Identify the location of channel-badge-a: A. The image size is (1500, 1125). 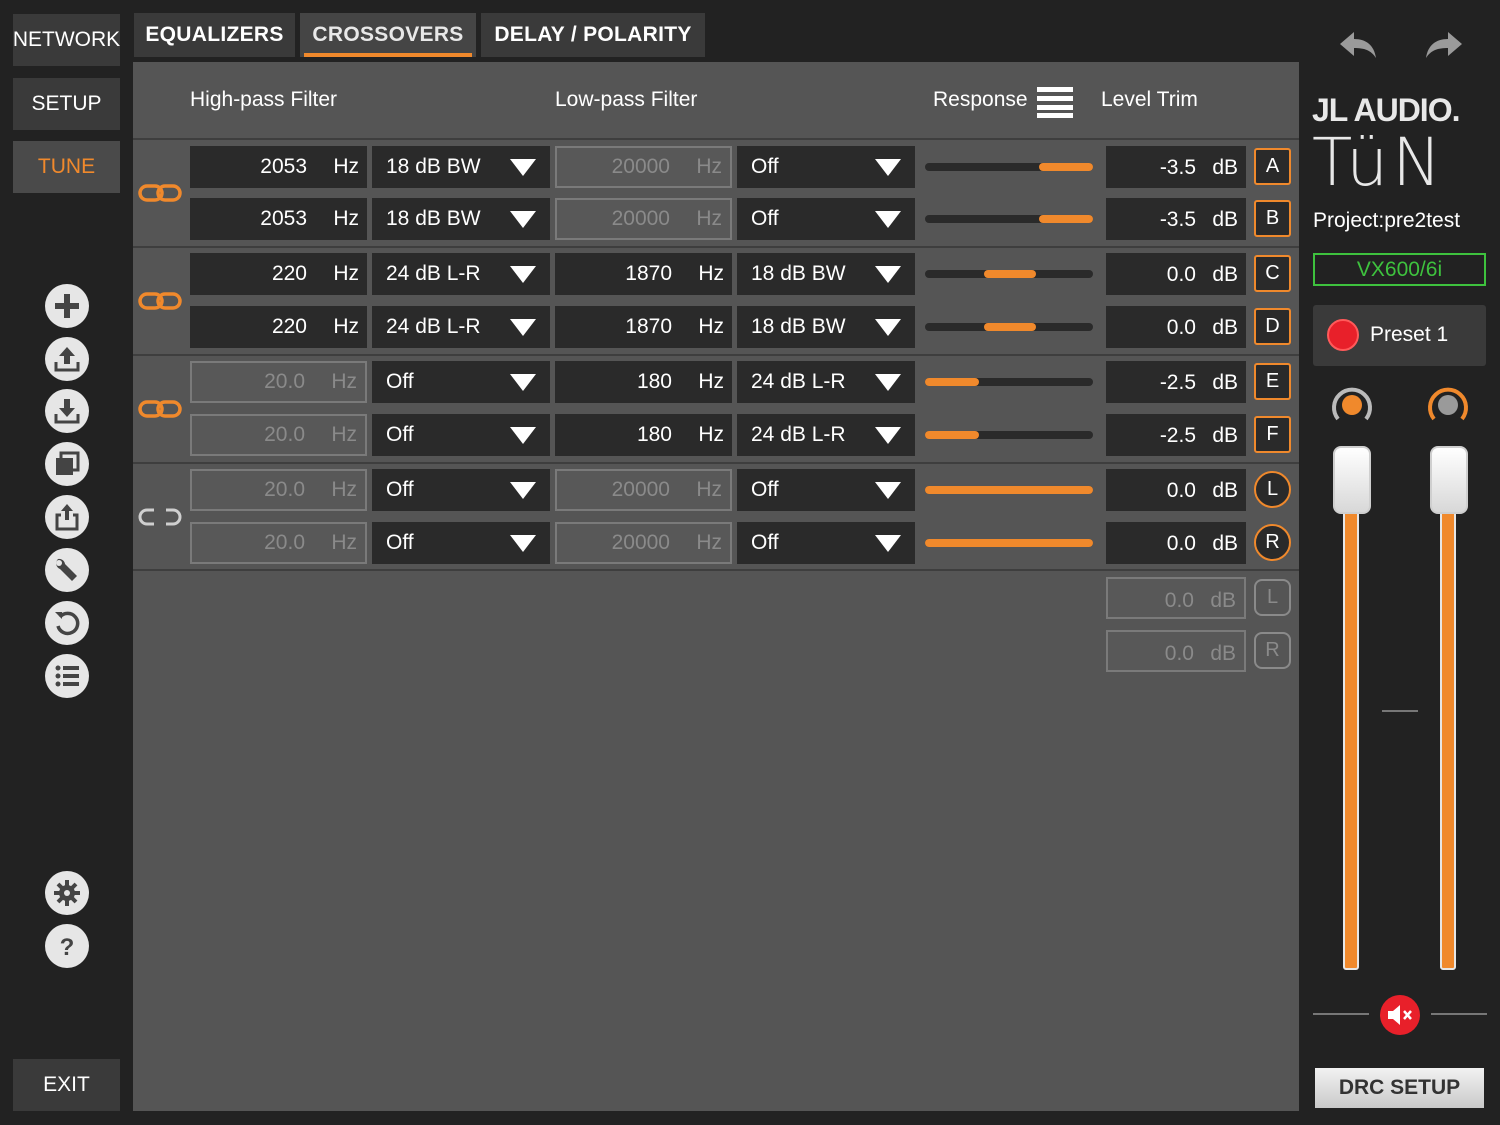
(1272, 166).